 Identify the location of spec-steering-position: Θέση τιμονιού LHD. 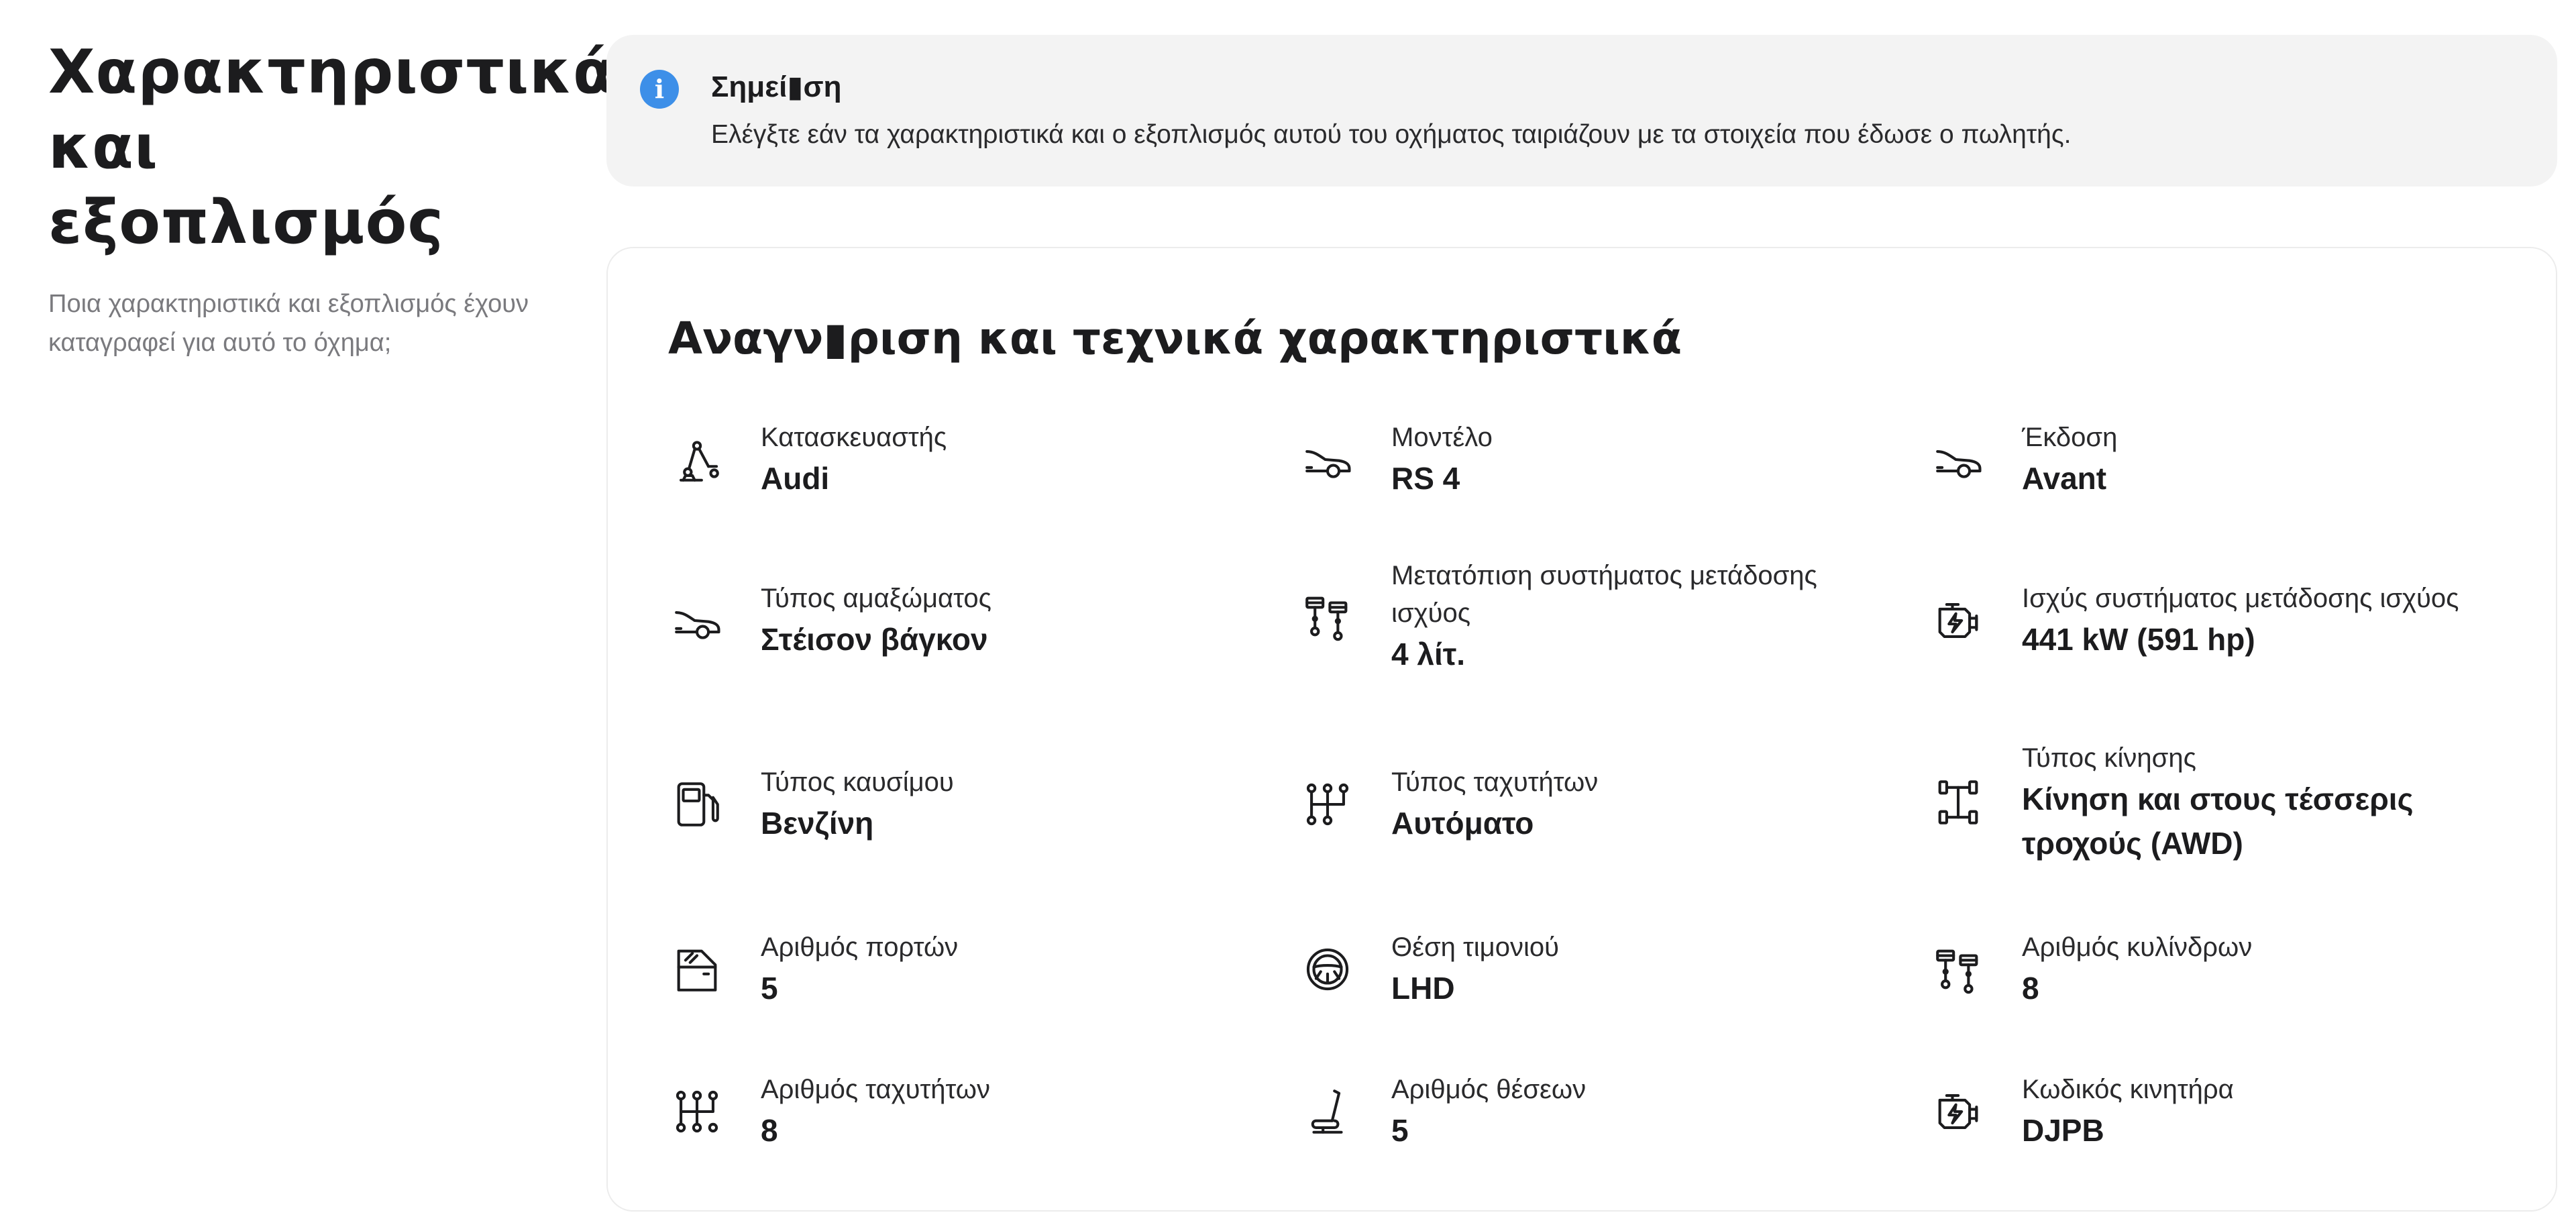
(1588, 969).